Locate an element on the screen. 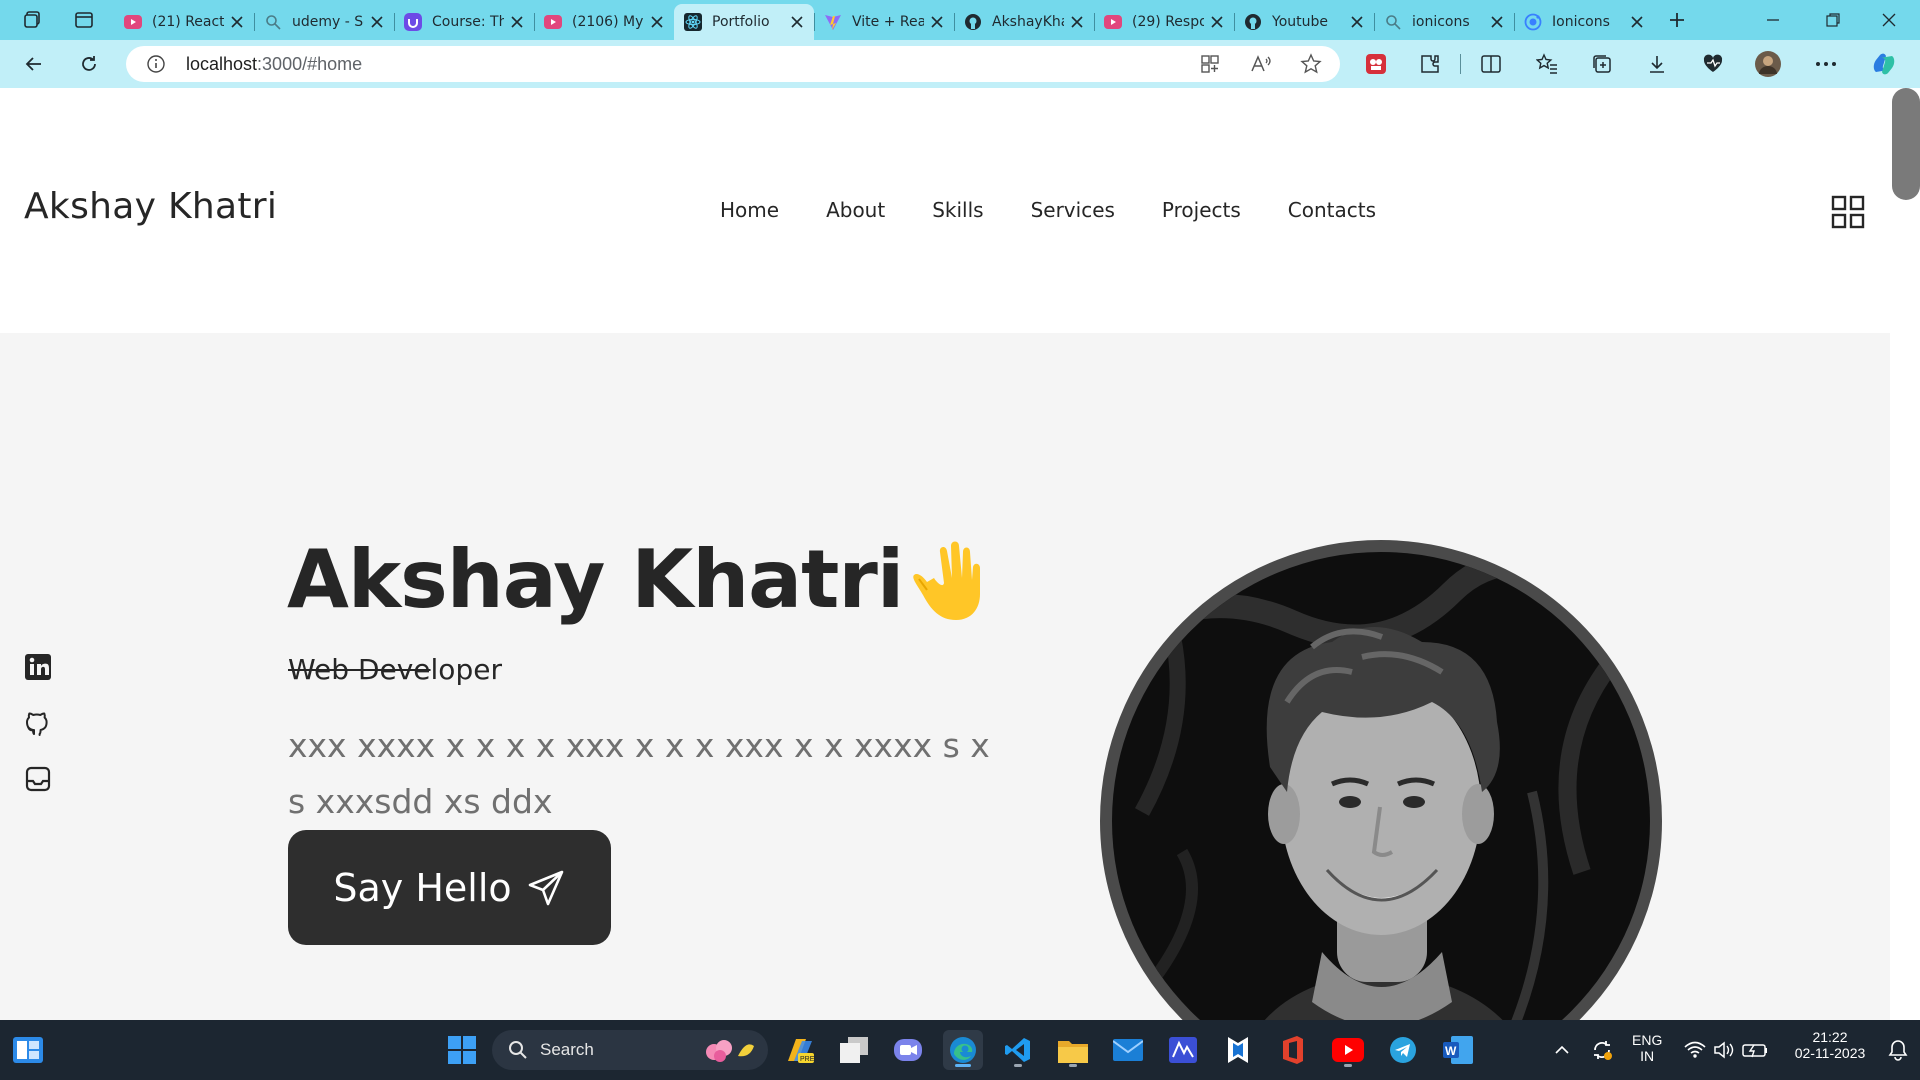 The height and width of the screenshot is (1080, 1920). site-info-icon is located at coordinates (156, 66).